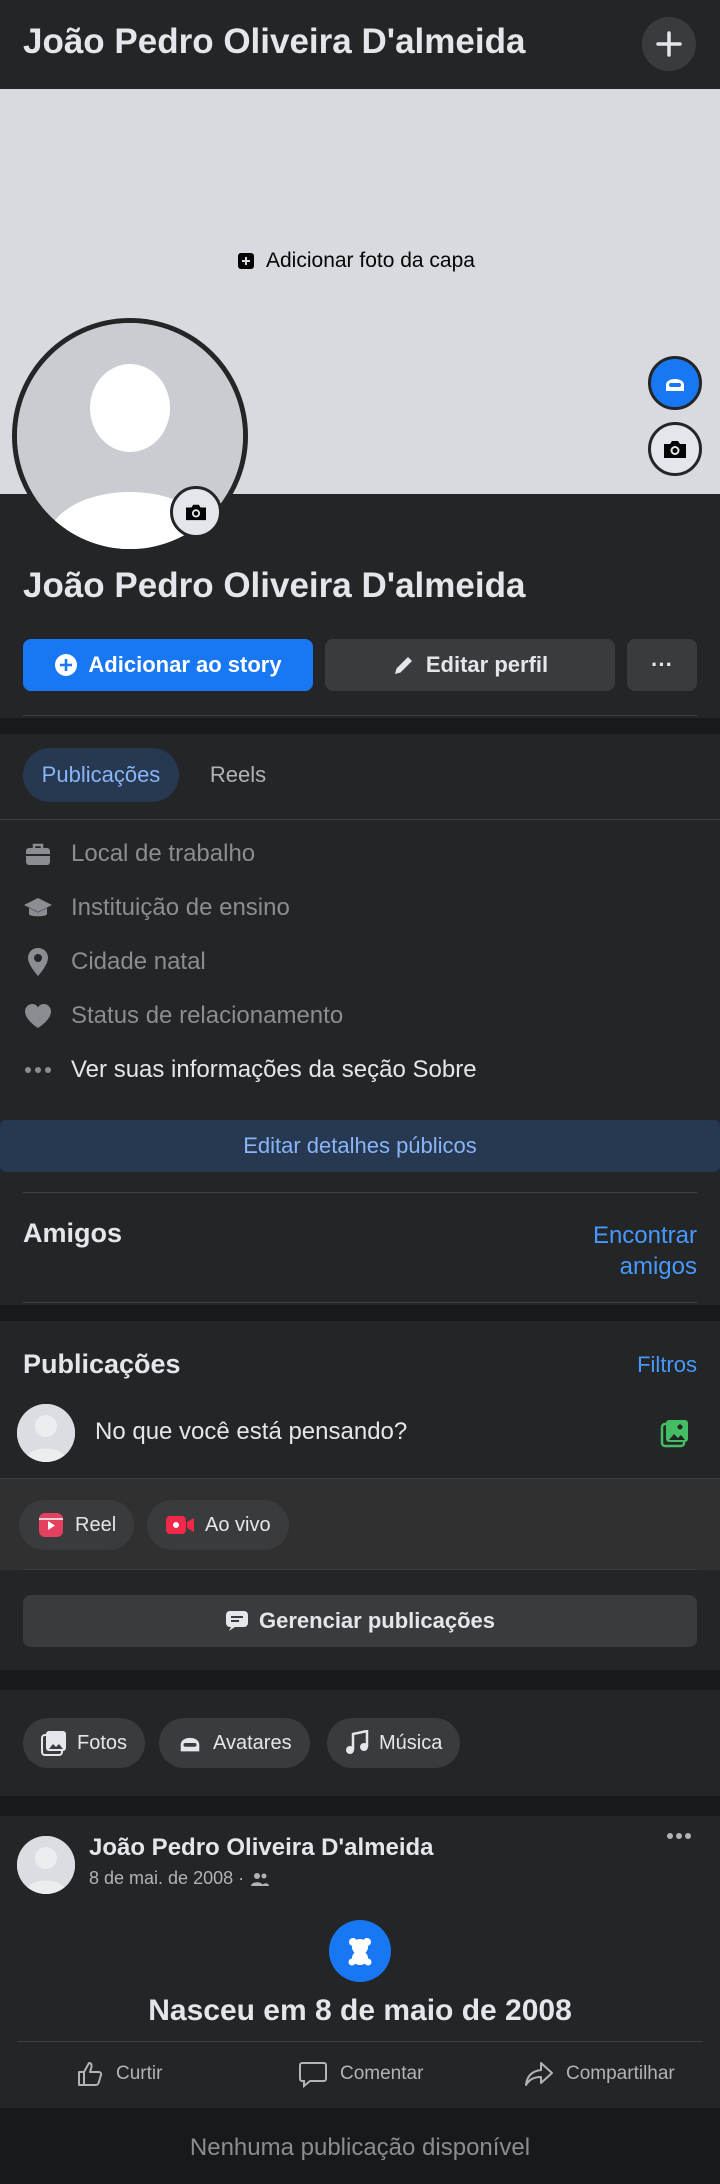  What do you see at coordinates (102, 1742) in the screenshot?
I see `photos-label: Fotos` at bounding box center [102, 1742].